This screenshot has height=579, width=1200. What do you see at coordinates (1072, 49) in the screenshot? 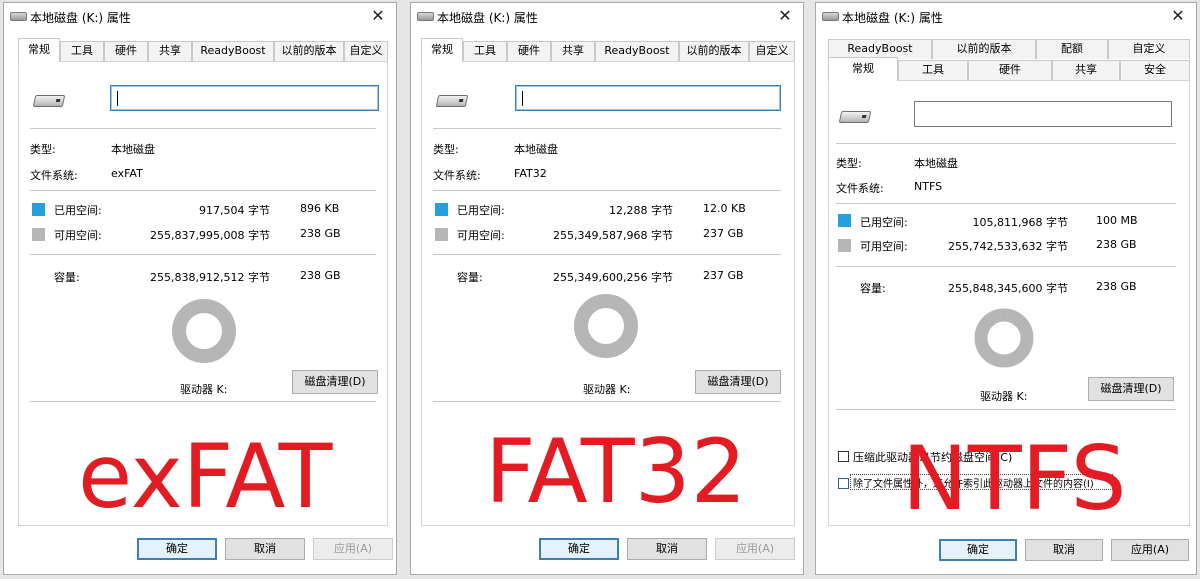
I see `tab-quota: 配额` at bounding box center [1072, 49].